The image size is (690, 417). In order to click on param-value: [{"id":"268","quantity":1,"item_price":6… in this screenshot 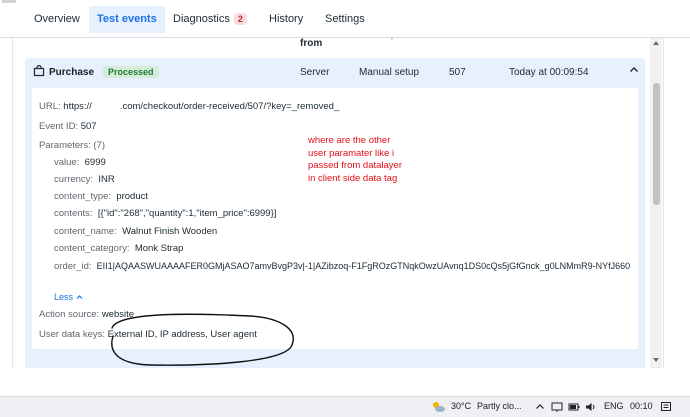, I will do `click(187, 213)`.